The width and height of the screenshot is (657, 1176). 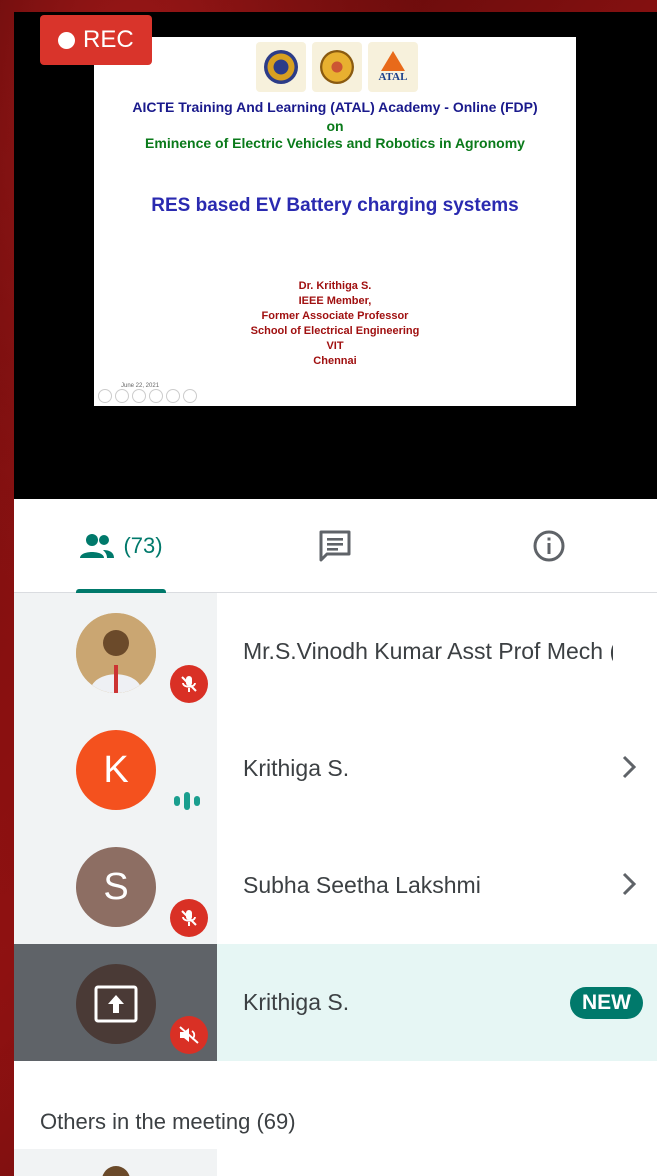 I want to click on speaking-indicator-icon, so click(x=187, y=801).